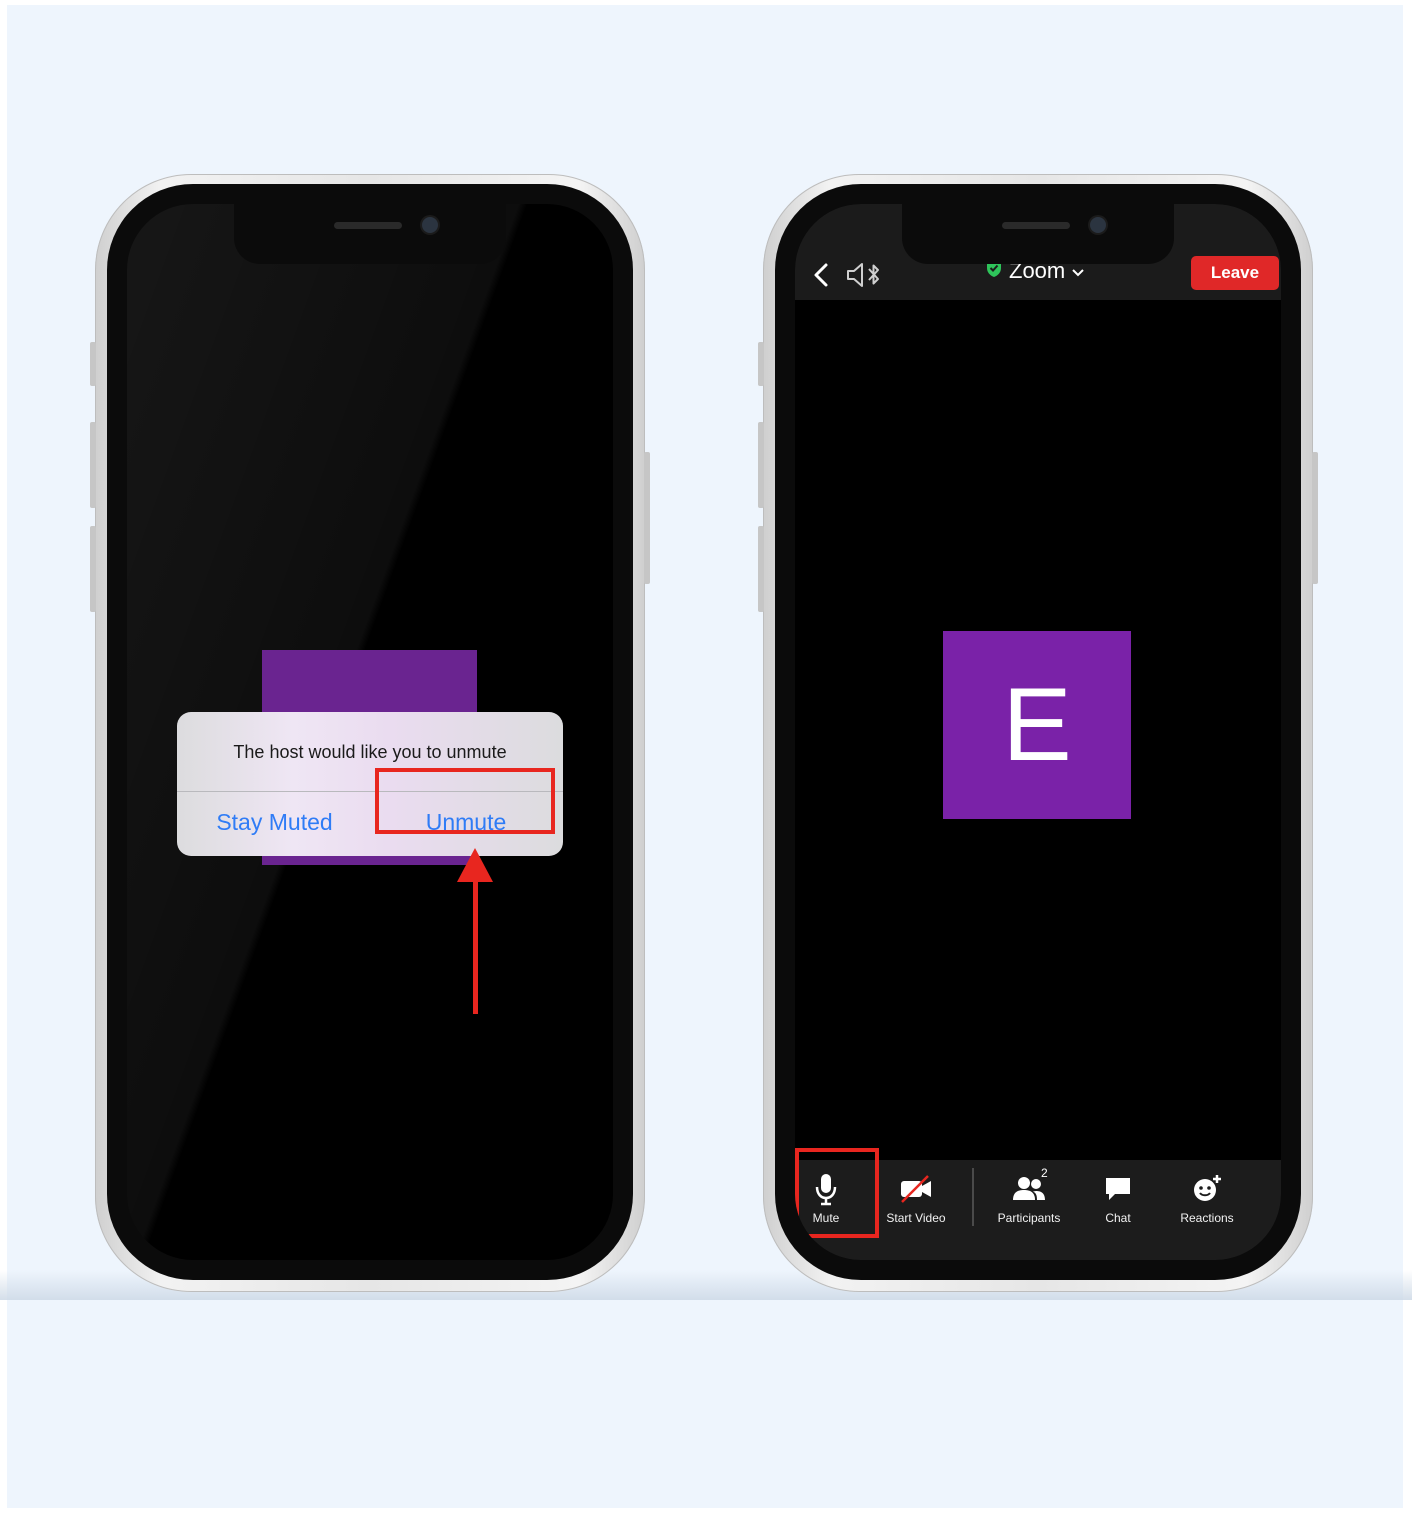 The width and height of the screenshot is (1412, 1513). I want to click on alert-message: The host would like you to unmute, so click(370, 752).